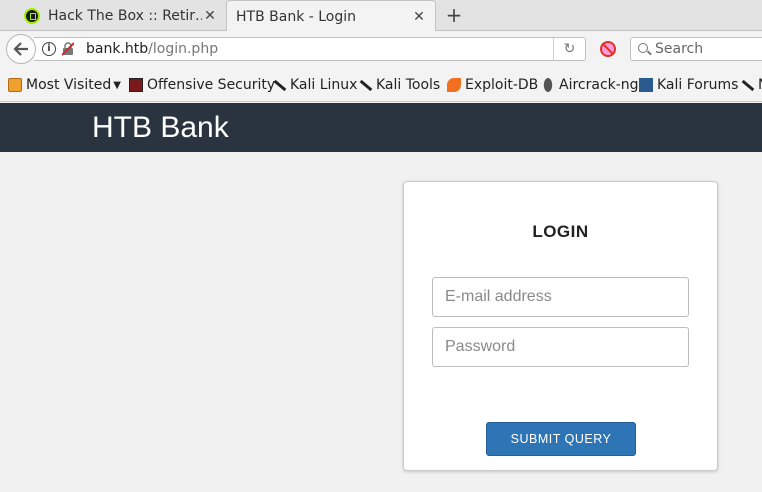 The width and height of the screenshot is (762, 492). Describe the element at coordinates (49, 49) in the screenshot. I see `info-icon: i` at that location.